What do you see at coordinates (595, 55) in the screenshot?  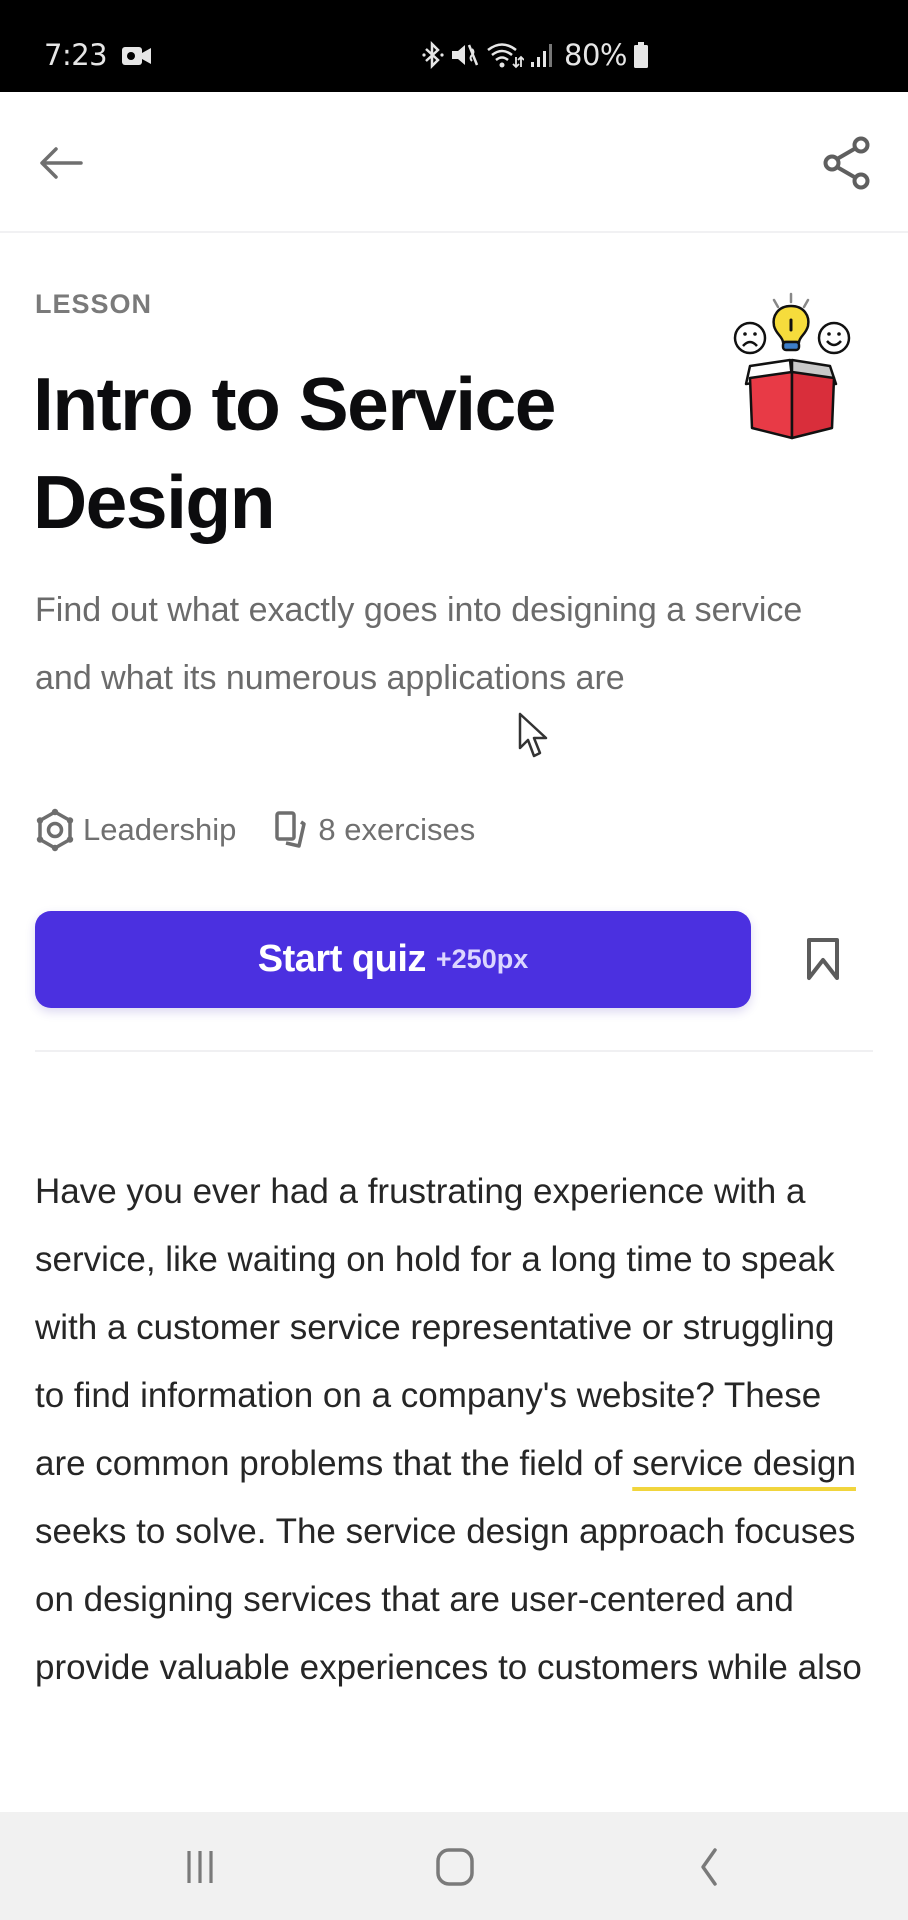 I see `battery-percent: 80%` at bounding box center [595, 55].